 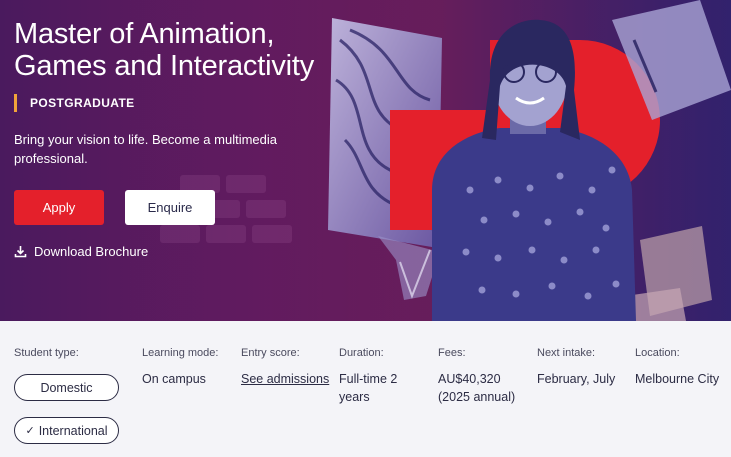 I want to click on fact-entry-score: Entry score: See admissions, so click(x=288, y=367).